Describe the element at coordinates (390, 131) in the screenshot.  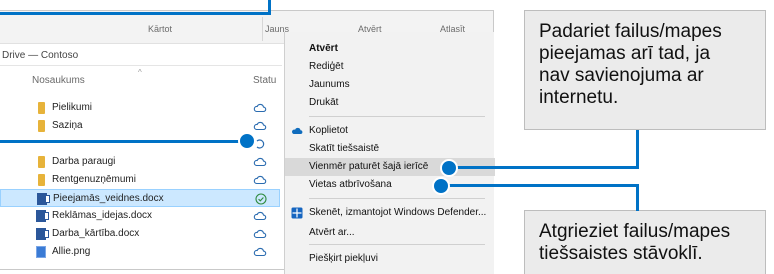
I see `menu-item-share: Koplietot` at that location.